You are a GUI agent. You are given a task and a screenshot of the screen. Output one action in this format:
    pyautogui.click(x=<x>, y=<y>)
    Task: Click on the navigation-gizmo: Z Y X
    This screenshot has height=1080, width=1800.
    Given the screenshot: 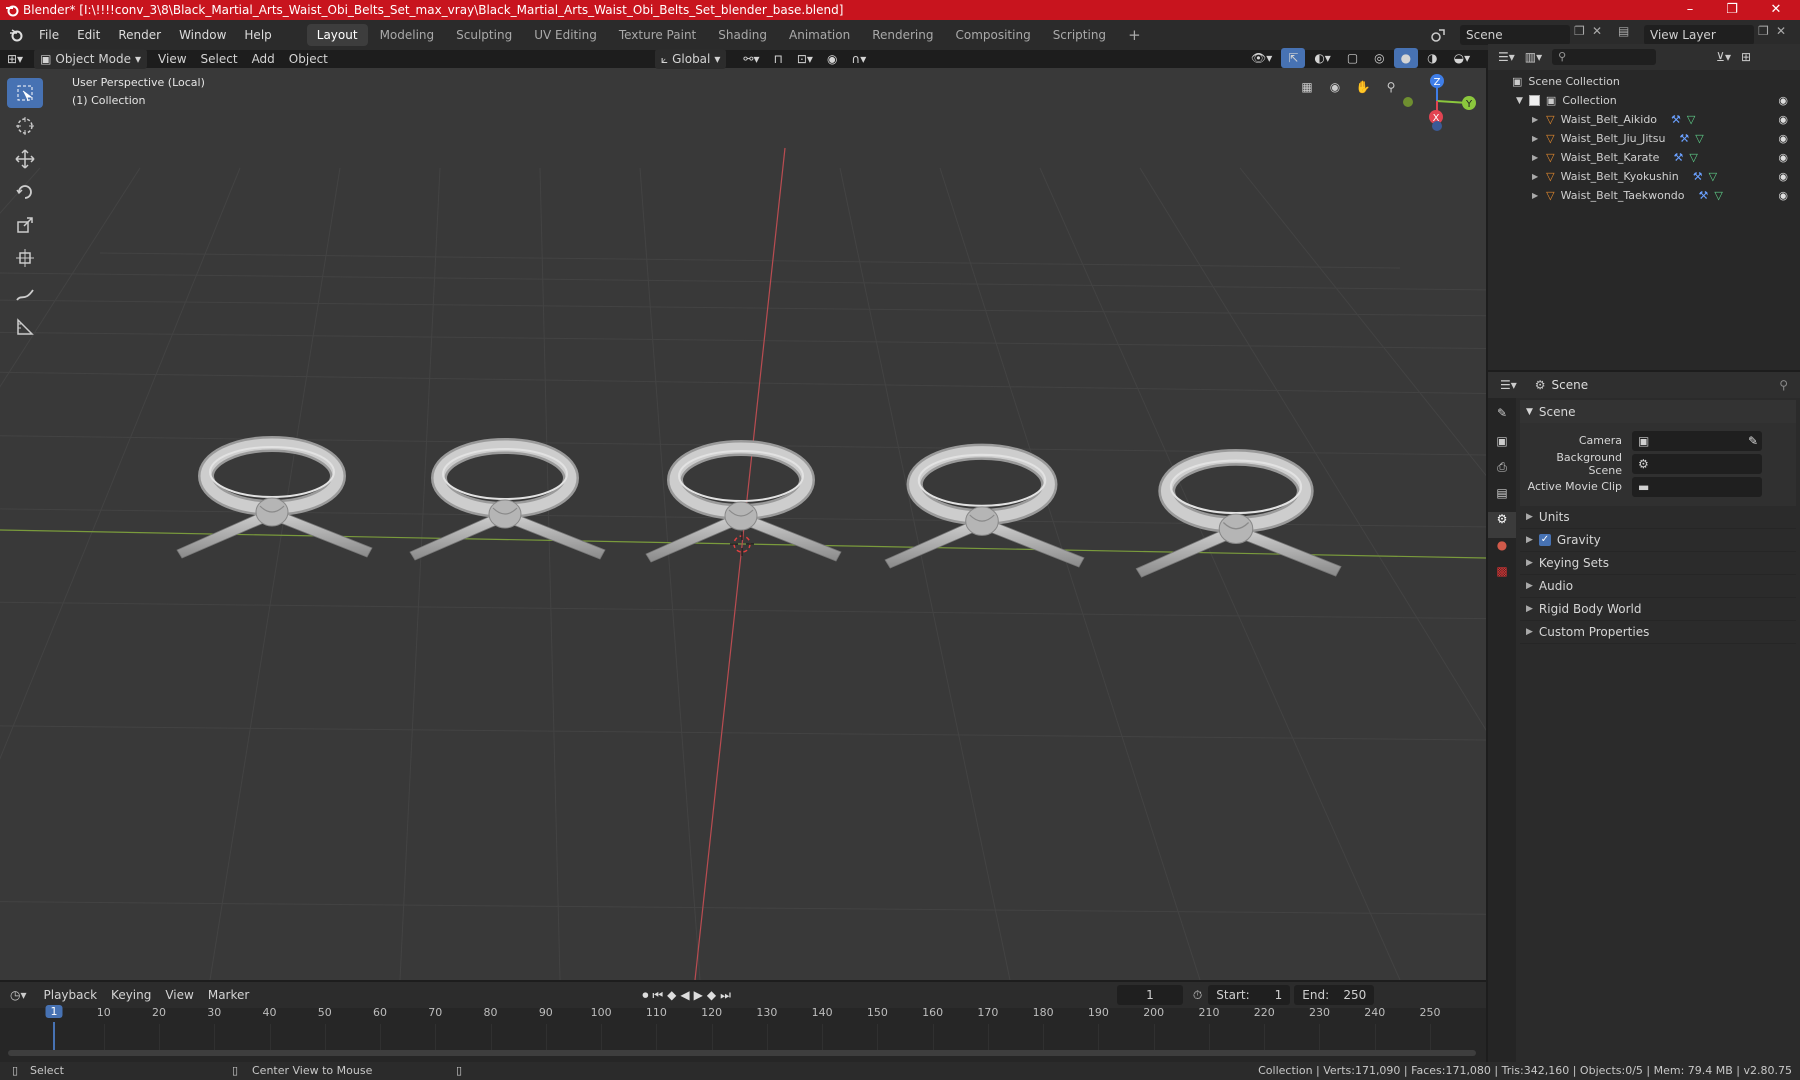 What is the action you would take?
    pyautogui.click(x=1439, y=113)
    